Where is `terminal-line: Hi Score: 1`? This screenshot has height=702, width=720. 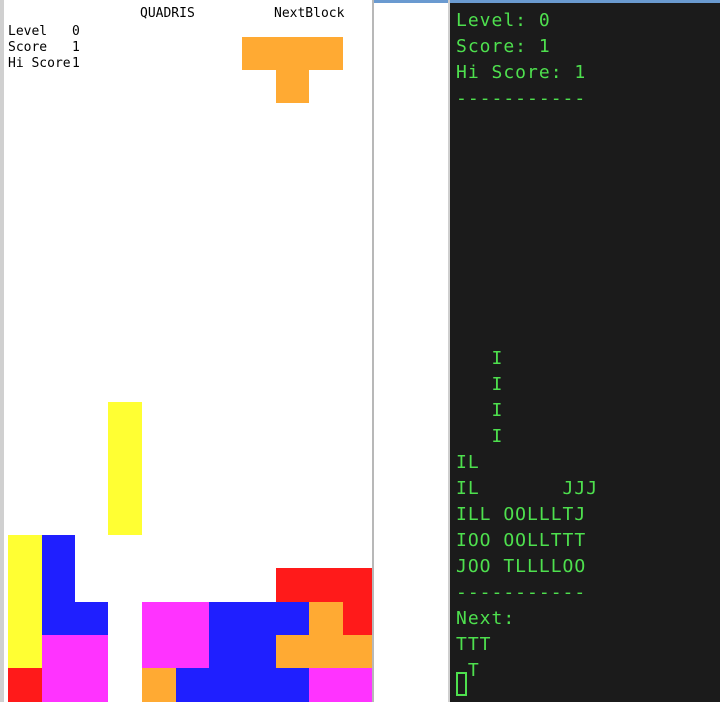
terminal-line: Hi Score: 1 is located at coordinates (521, 72).